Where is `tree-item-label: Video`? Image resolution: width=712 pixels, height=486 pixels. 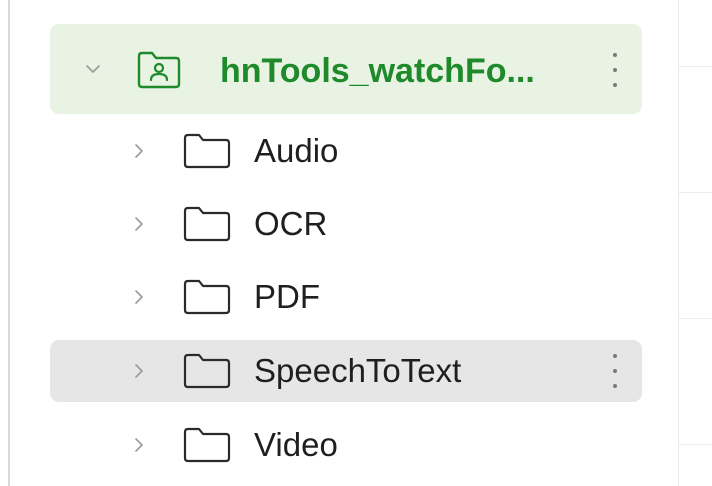 tree-item-label: Video is located at coordinates (296, 444).